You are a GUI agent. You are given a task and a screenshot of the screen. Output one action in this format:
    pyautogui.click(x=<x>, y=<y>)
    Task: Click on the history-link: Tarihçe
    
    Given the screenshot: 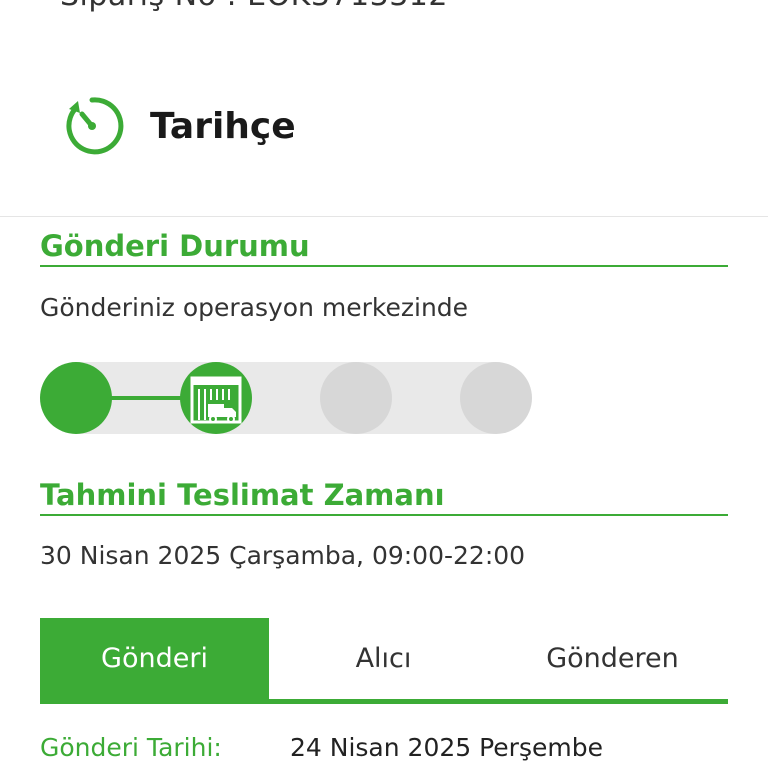 What is the action you would take?
    pyautogui.click(x=177, y=126)
    